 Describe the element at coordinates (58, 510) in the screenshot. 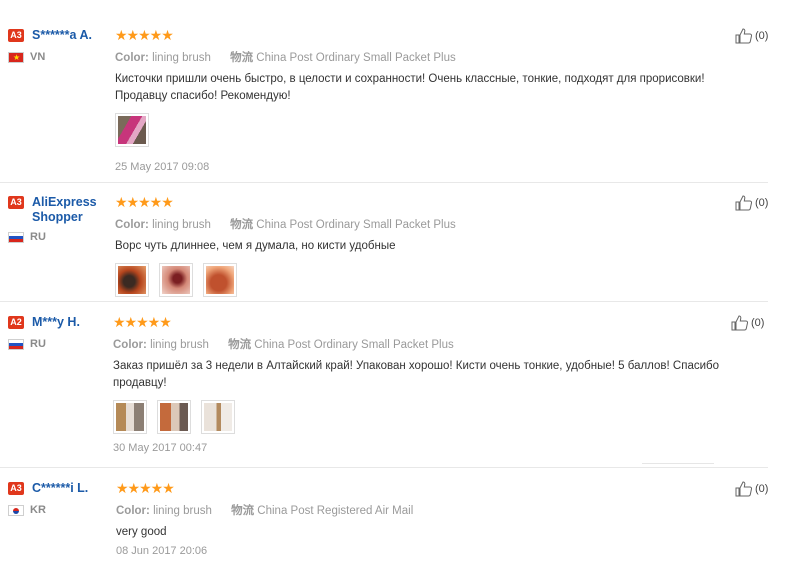

I see `reviewer-country: KR` at that location.